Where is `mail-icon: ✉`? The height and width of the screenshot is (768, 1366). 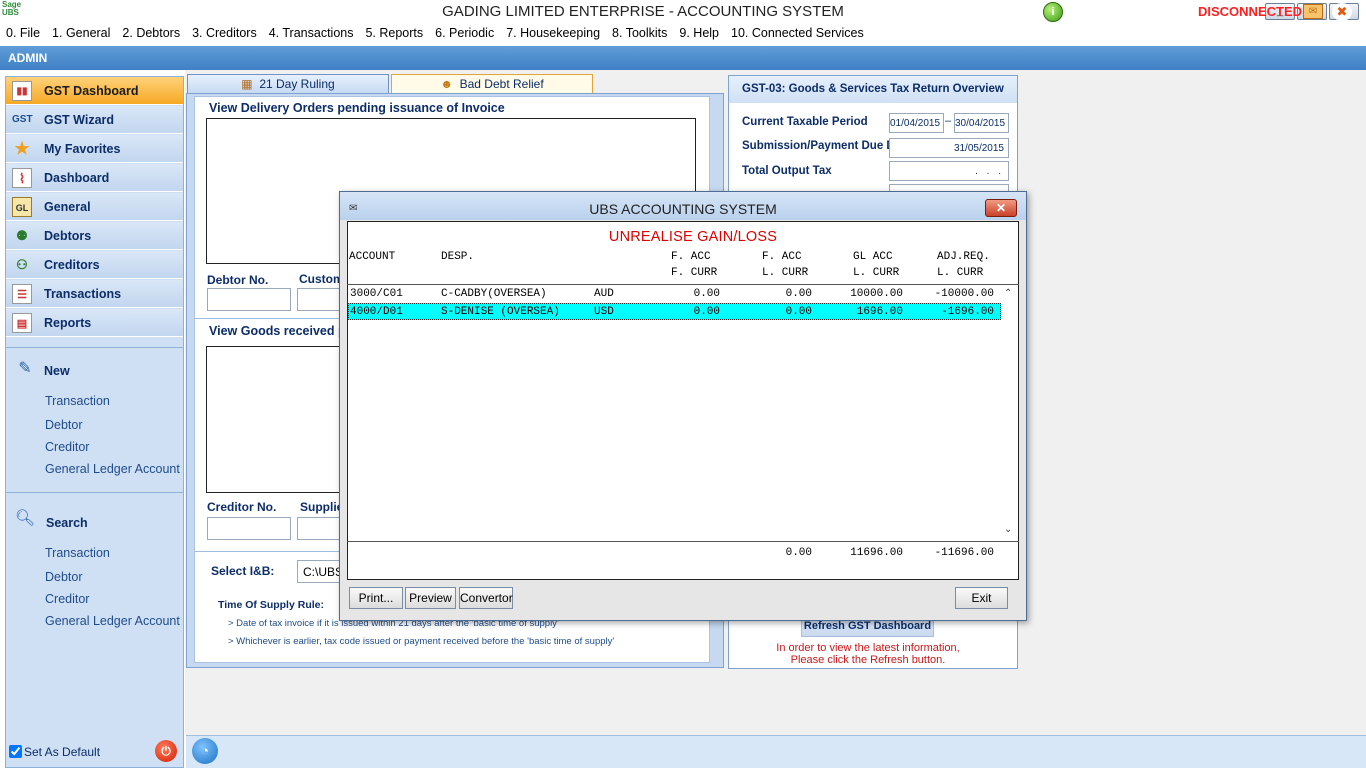 mail-icon: ✉ is located at coordinates (1313, 11).